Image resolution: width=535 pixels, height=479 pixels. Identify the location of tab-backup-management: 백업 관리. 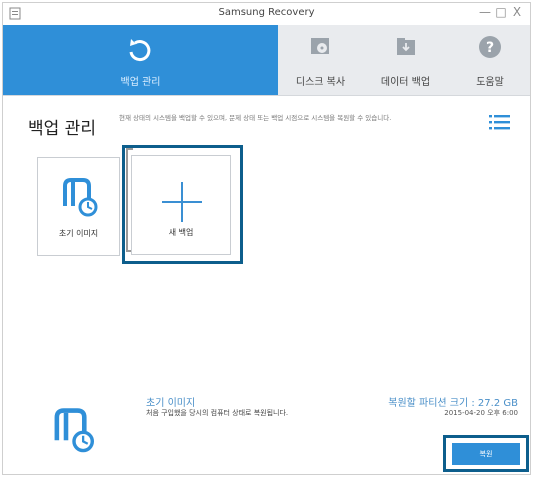
(140, 60).